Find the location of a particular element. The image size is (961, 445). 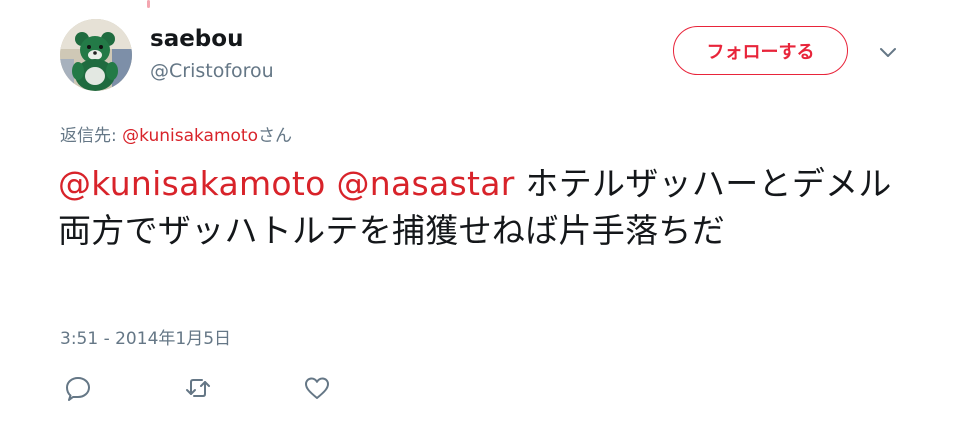

display-name: saebou is located at coordinates (196, 39).